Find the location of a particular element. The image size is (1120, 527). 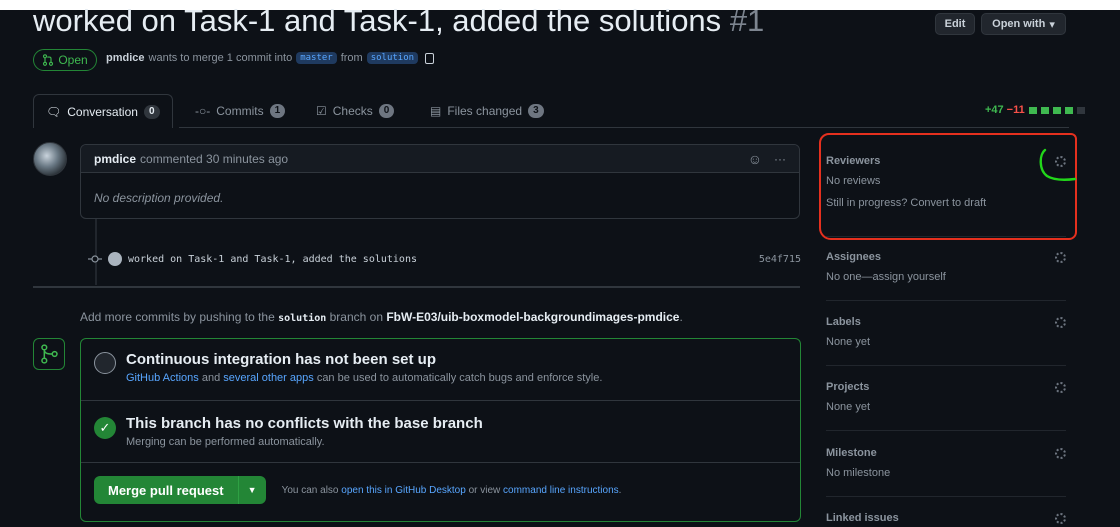

git-merge-icon is located at coordinates (49, 354).